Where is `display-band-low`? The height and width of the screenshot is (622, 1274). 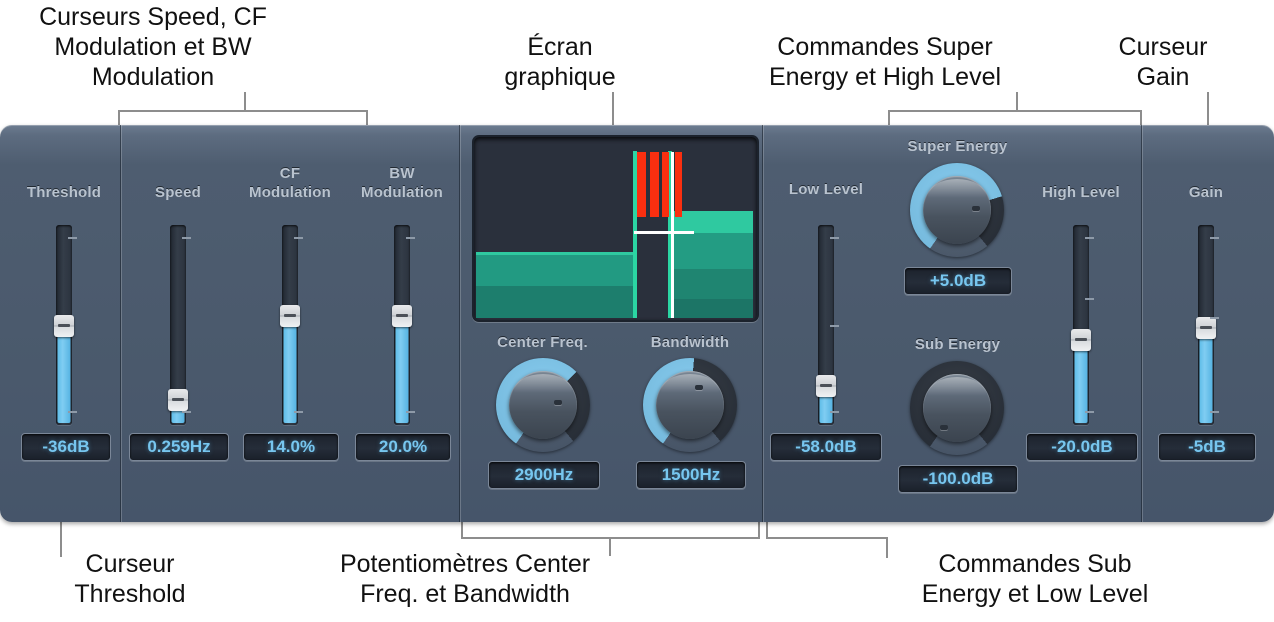 display-band-low is located at coordinates (555, 285).